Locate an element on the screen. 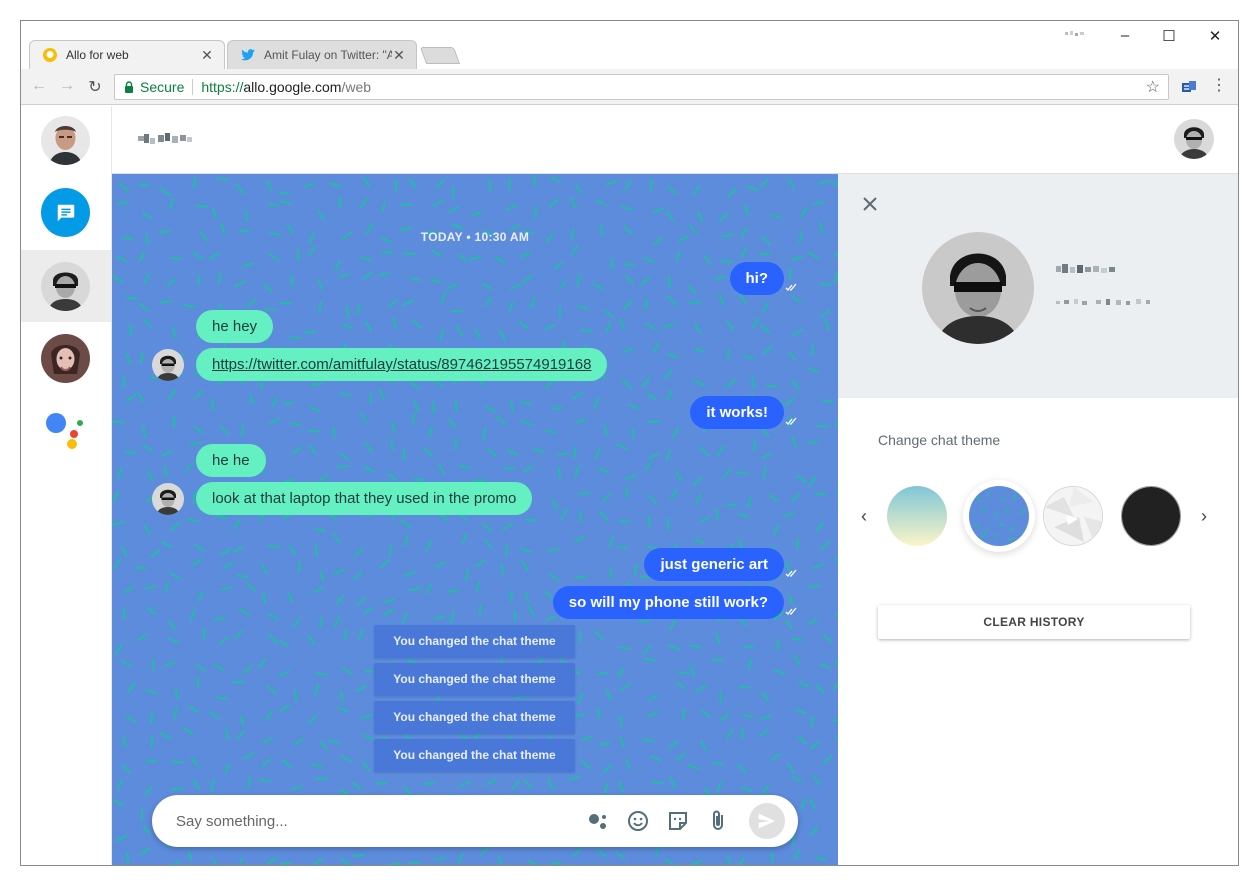 The width and height of the screenshot is (1259, 886). chats-button is located at coordinates (65, 212).